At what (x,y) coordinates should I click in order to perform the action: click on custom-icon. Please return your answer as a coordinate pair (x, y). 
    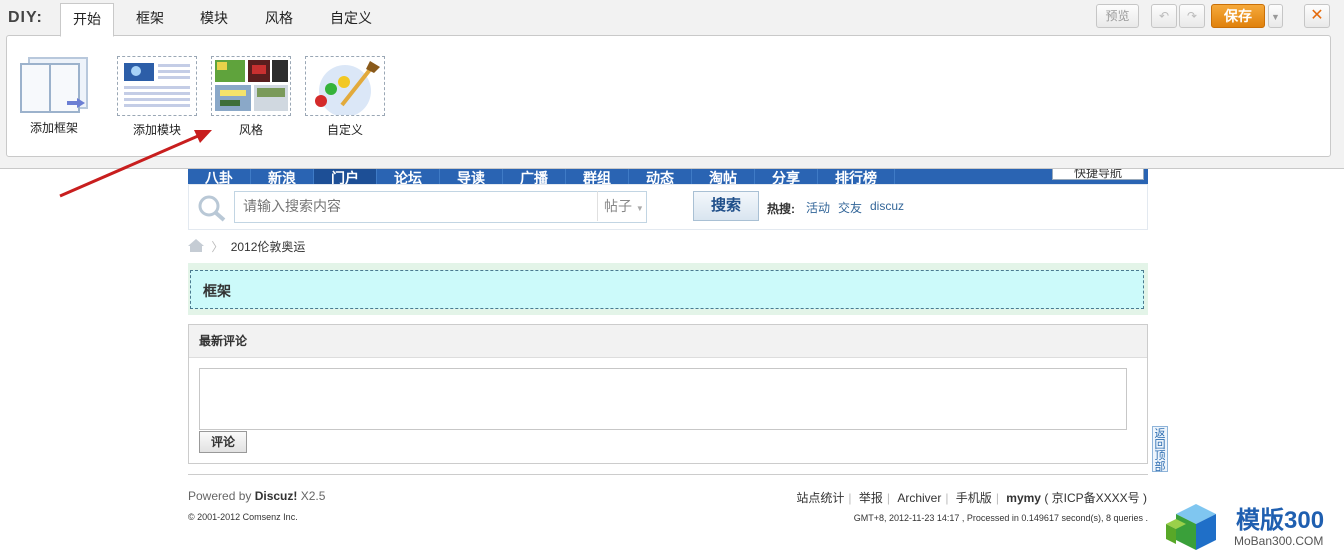
    Looking at the image, I should click on (345, 86).